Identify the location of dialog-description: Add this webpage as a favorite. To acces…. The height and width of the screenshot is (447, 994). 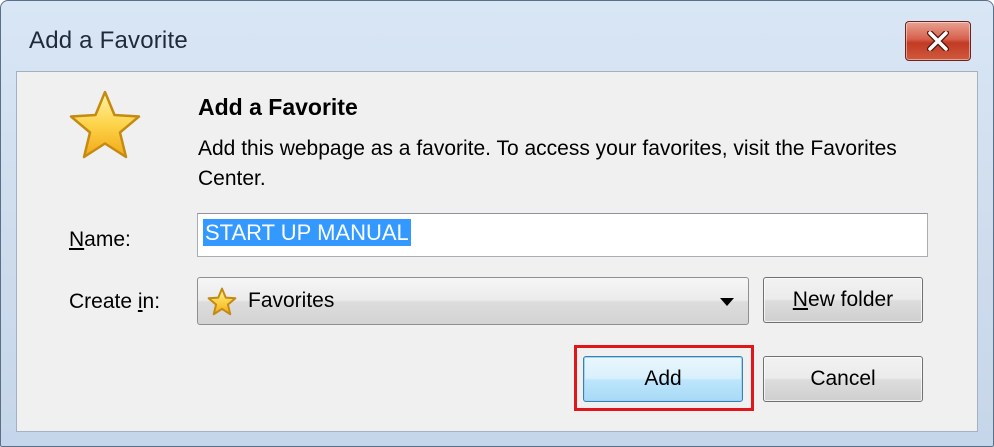
(547, 163).